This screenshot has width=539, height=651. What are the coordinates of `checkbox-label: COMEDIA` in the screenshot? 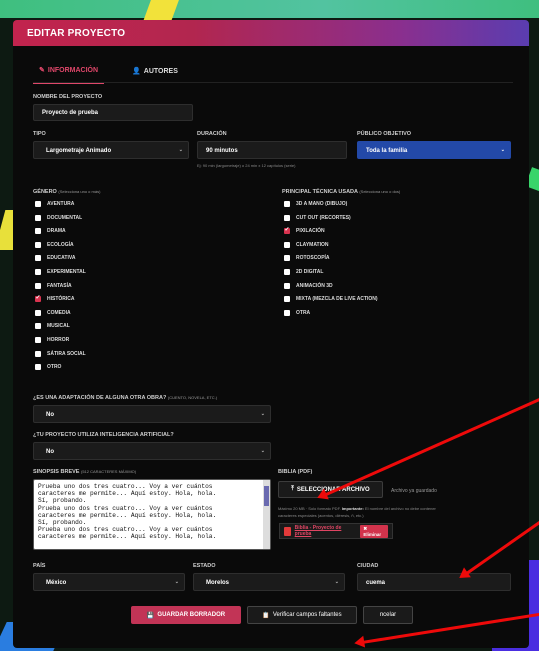 It's located at (59, 312).